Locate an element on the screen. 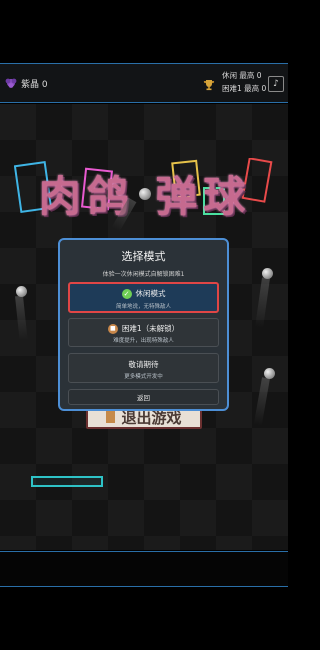  mode-option-casual: ✓ 休闲模式 简单地说，无特殊敌人 is located at coordinates (143, 297).